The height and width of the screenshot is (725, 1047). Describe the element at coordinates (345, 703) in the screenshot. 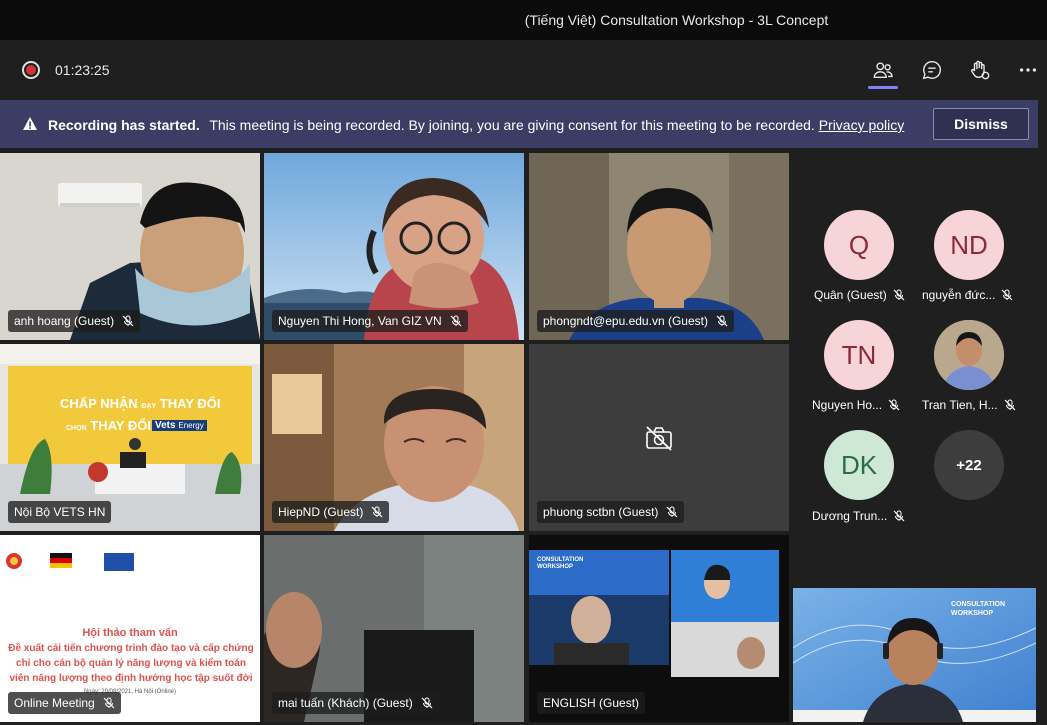

I see `participant-name: mai tuấn (Khách) (Guest)` at that location.